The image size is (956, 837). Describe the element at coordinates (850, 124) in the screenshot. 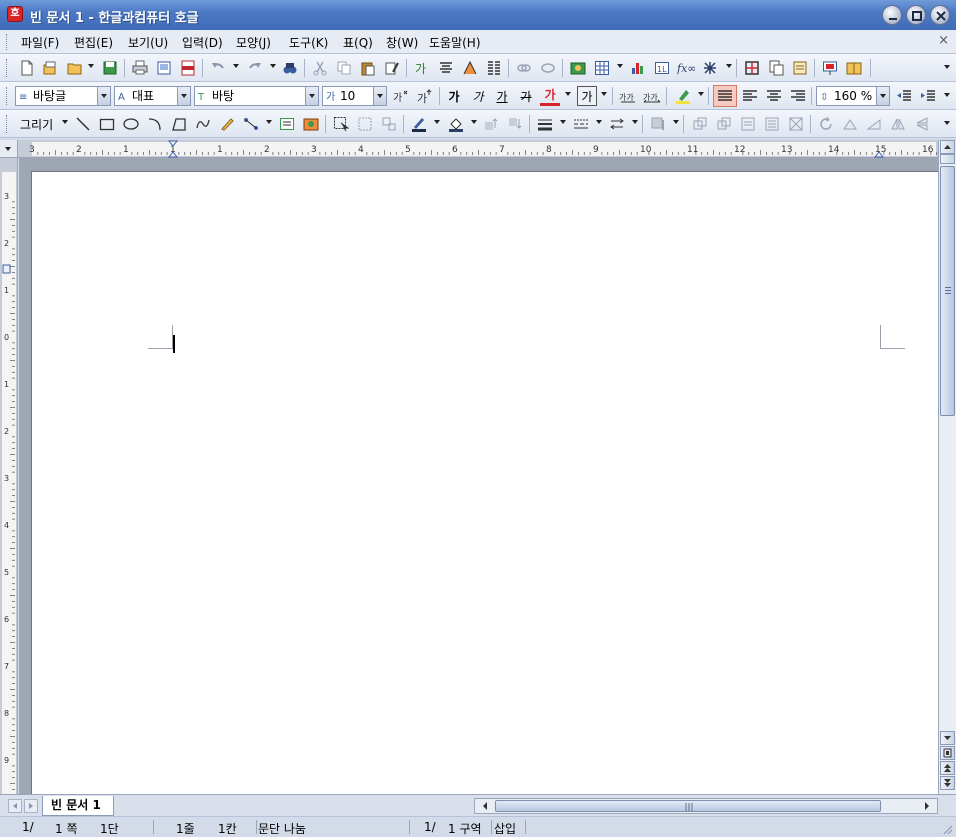

I see `rotate-left-icon` at that location.